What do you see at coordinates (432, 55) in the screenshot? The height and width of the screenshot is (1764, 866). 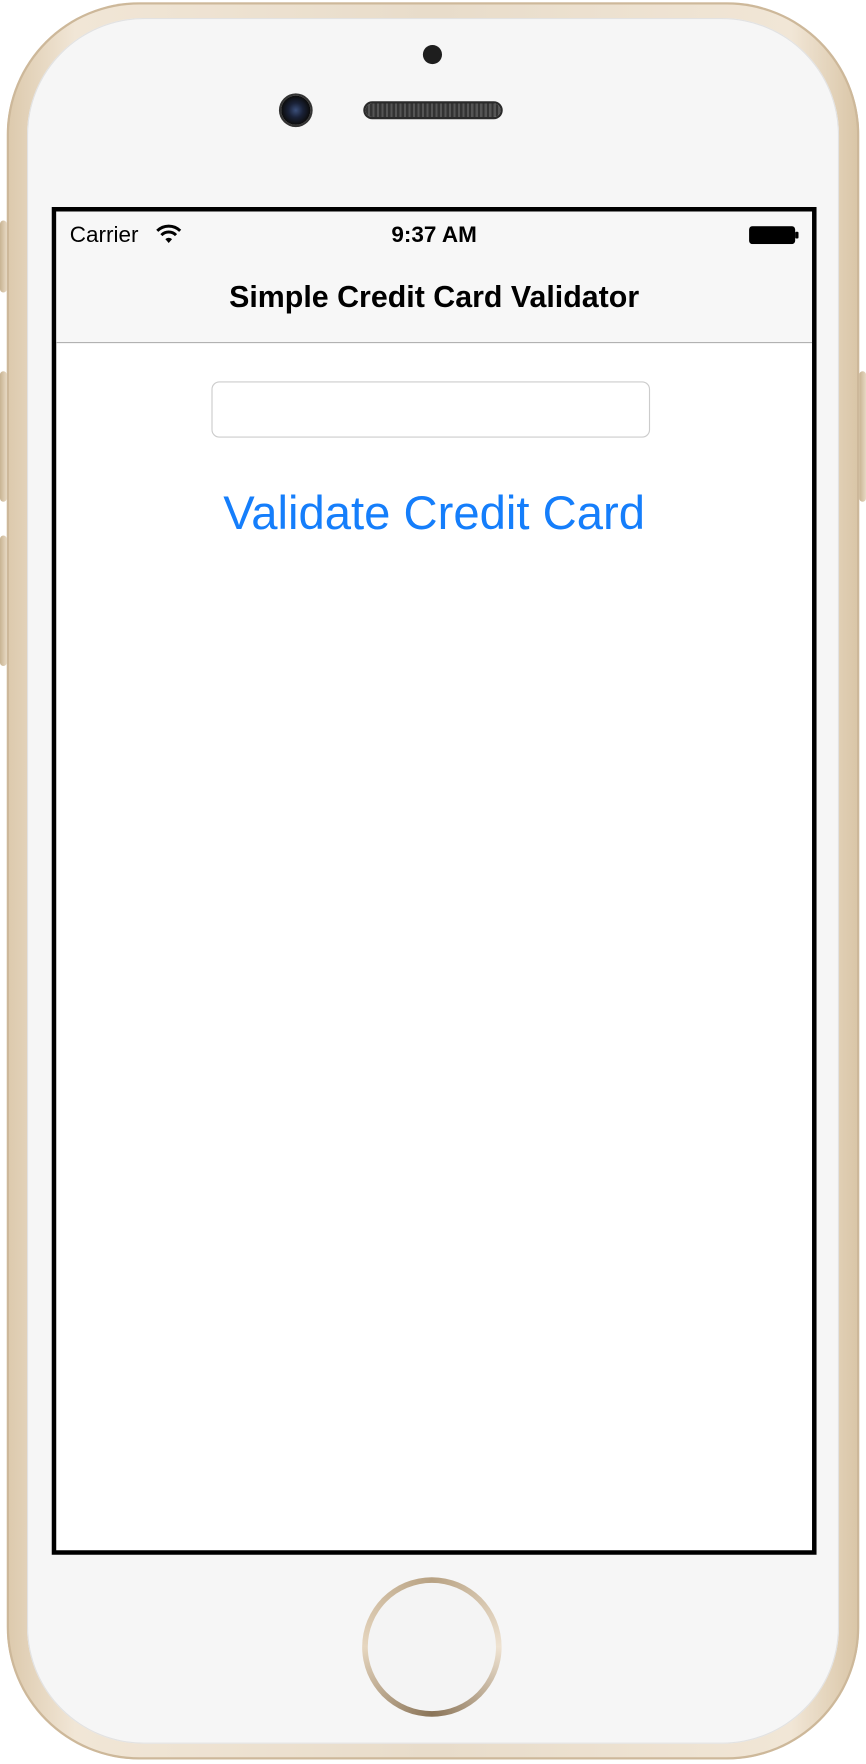 I see `proximity-sensor` at bounding box center [432, 55].